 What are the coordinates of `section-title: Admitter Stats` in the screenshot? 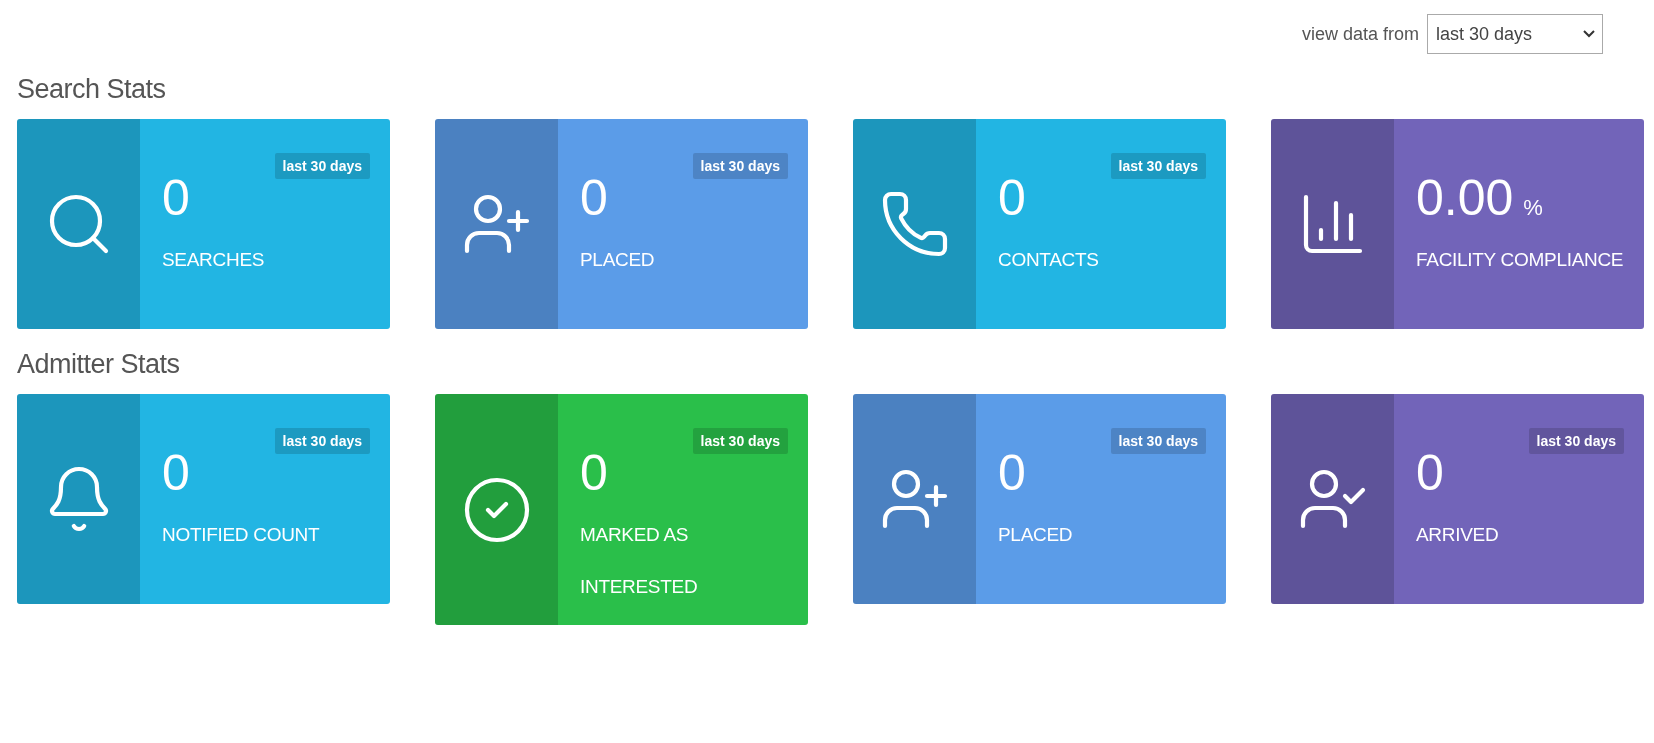 It's located at (99, 364).